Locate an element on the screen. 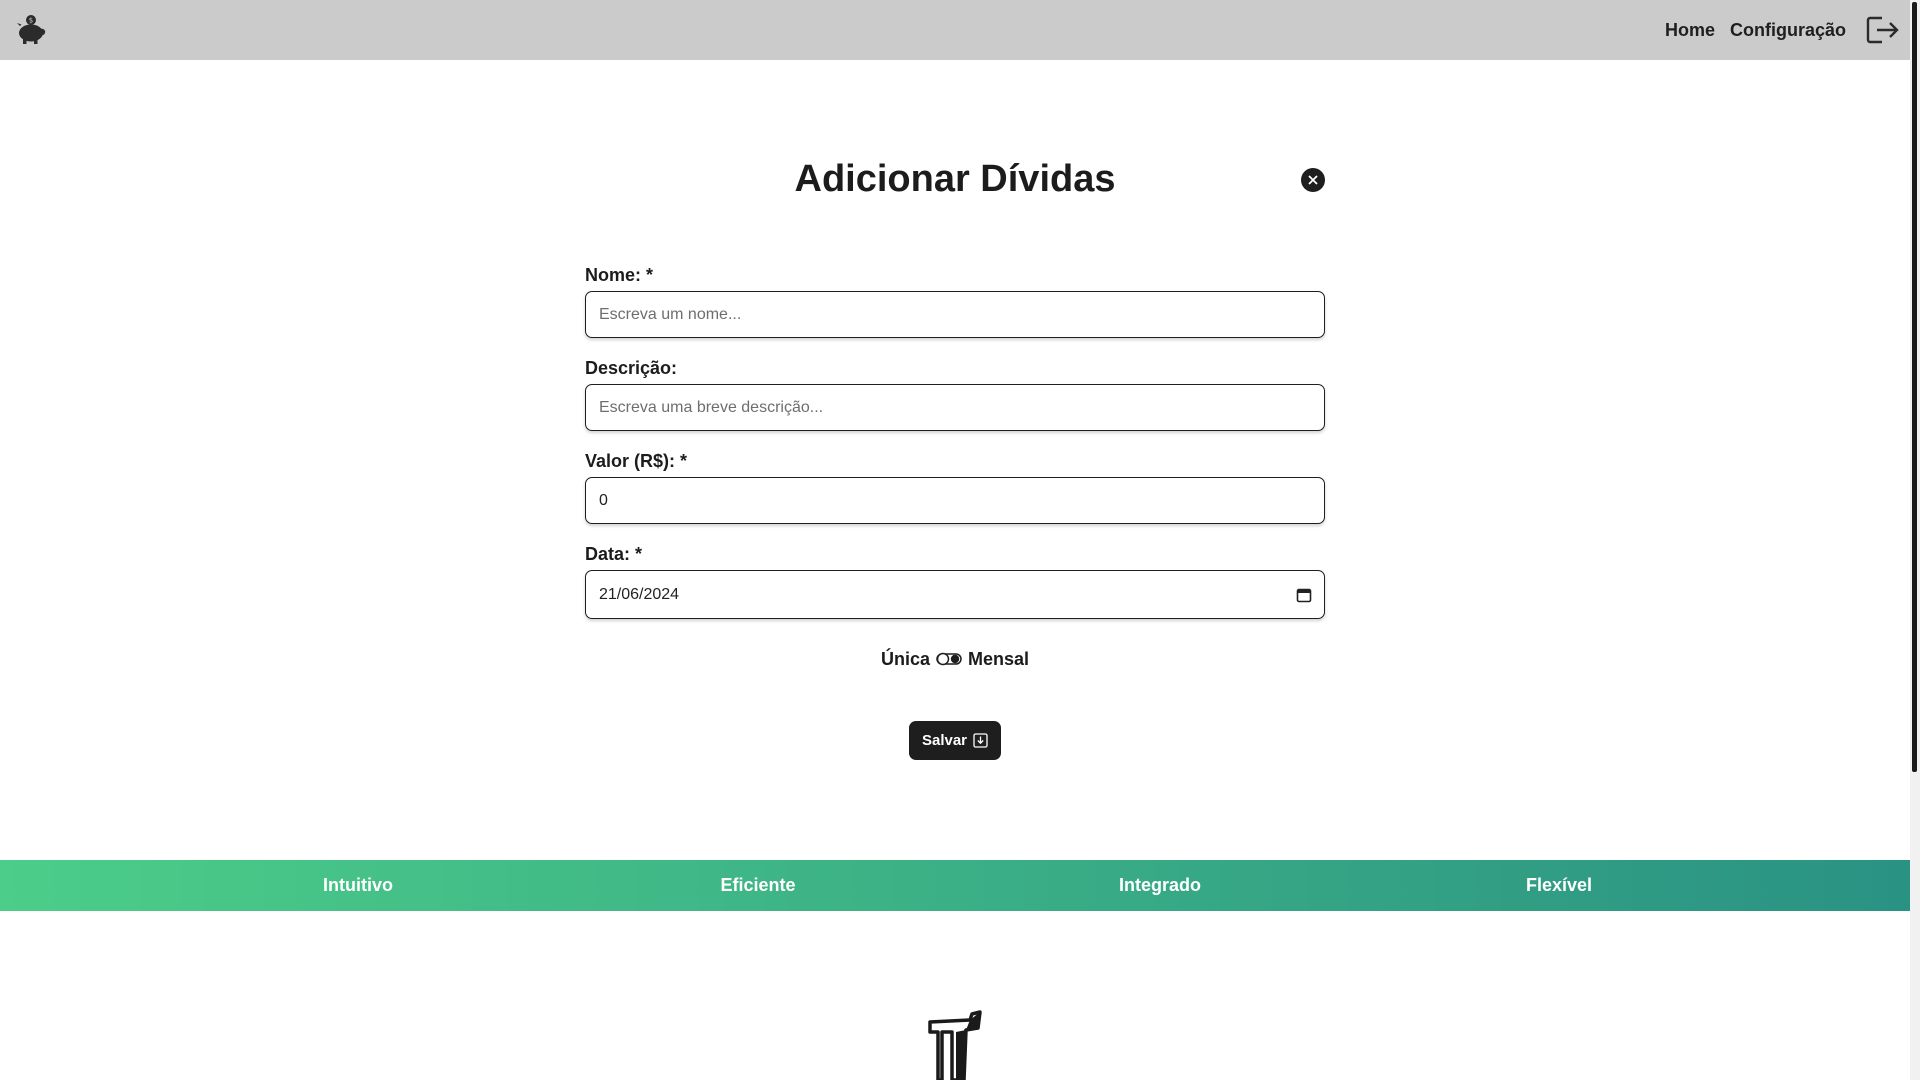 This screenshot has width=1920, height=1080. save-button-label: Salvar is located at coordinates (944, 740).